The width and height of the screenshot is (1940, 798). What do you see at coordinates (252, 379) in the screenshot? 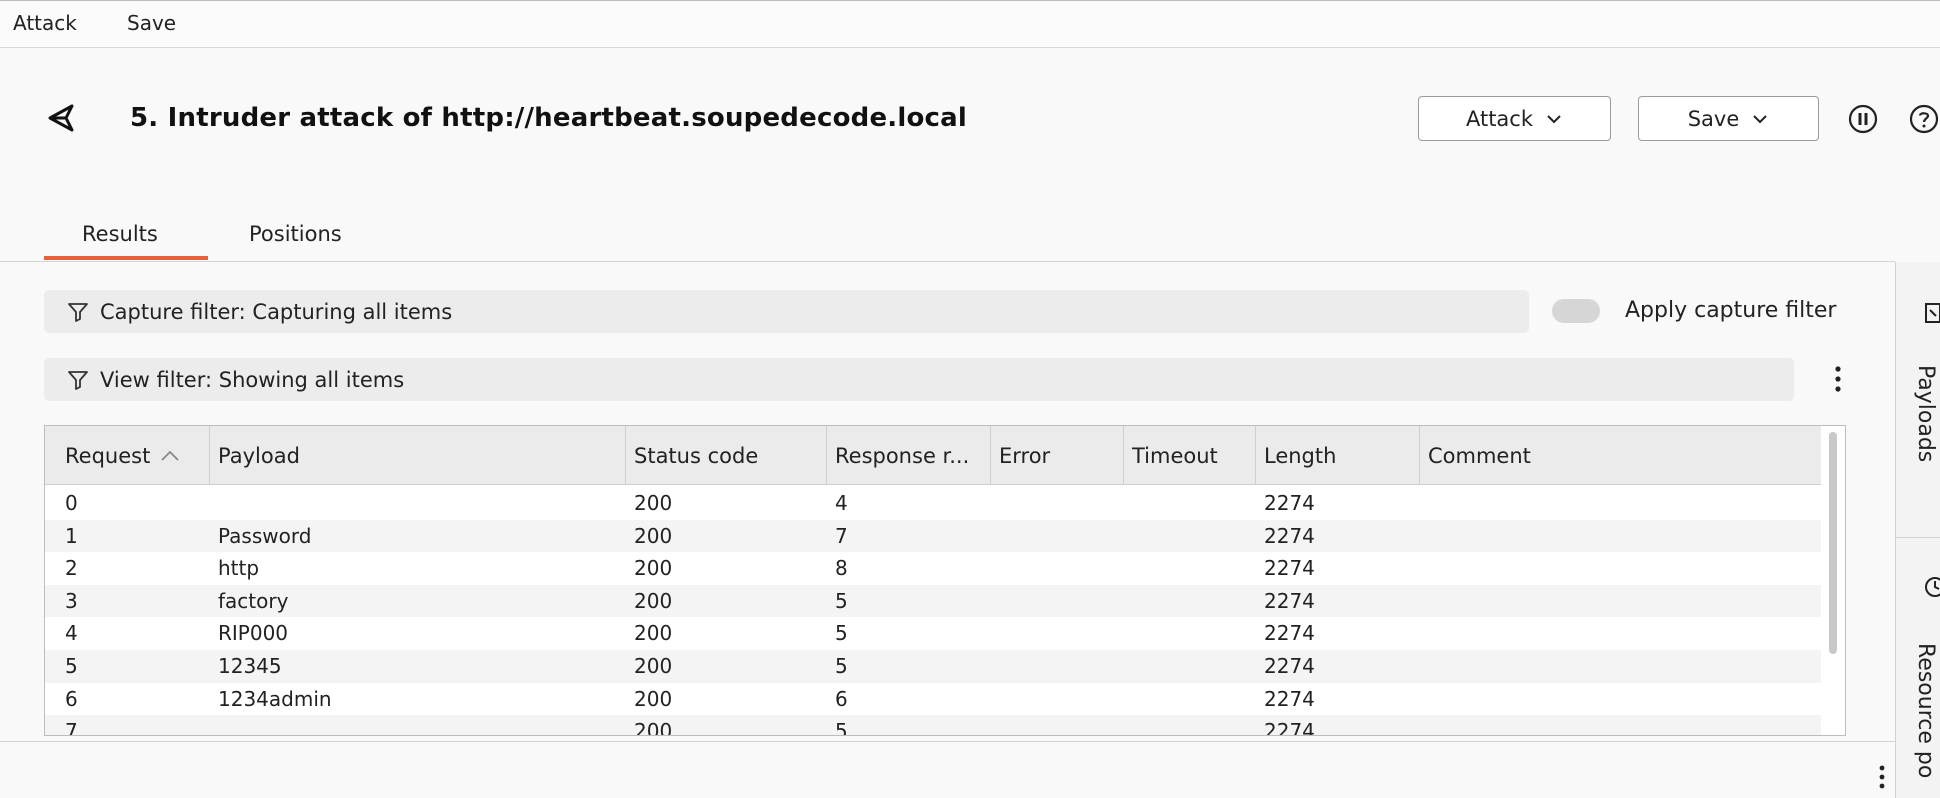
I see `view-filter-label: View filter: Showing all items` at bounding box center [252, 379].